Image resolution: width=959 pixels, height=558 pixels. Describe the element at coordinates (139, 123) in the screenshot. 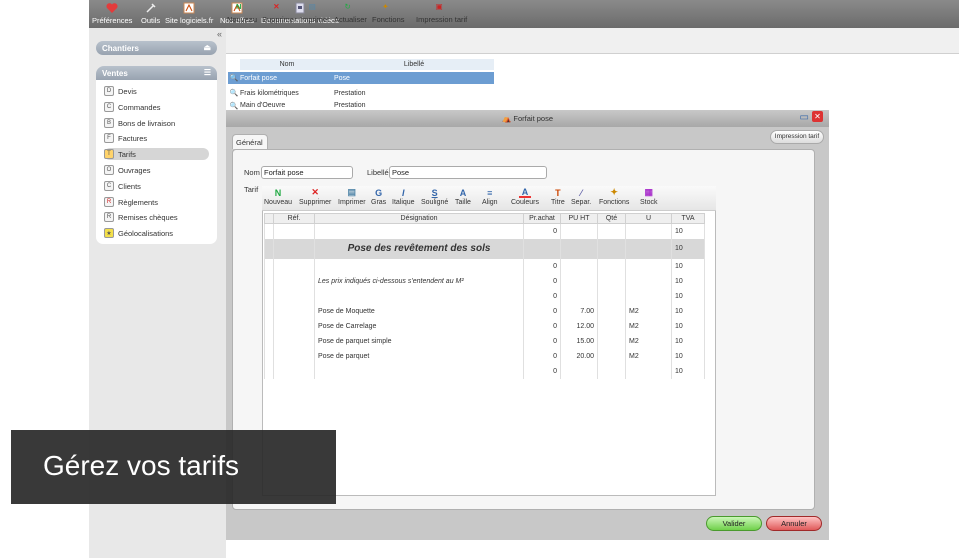

I see `sidebar-item-bons-de-livraison: B Bons de livraison` at that location.